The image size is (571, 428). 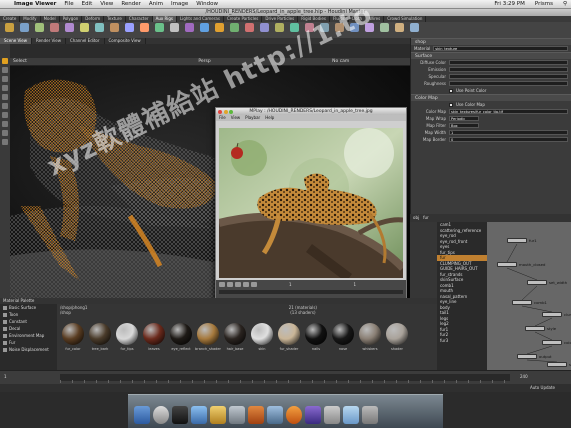 What do you see at coordinates (222, 118) in the screenshot?
I see `mplay-menu-file: File` at bounding box center [222, 118].